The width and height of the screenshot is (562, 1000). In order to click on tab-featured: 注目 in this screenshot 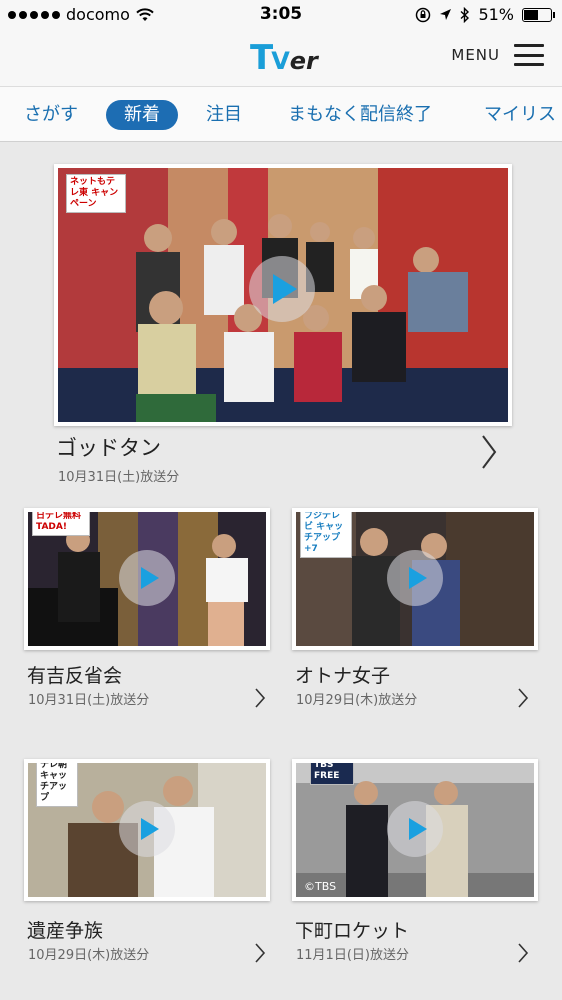, I will do `click(224, 115)`.